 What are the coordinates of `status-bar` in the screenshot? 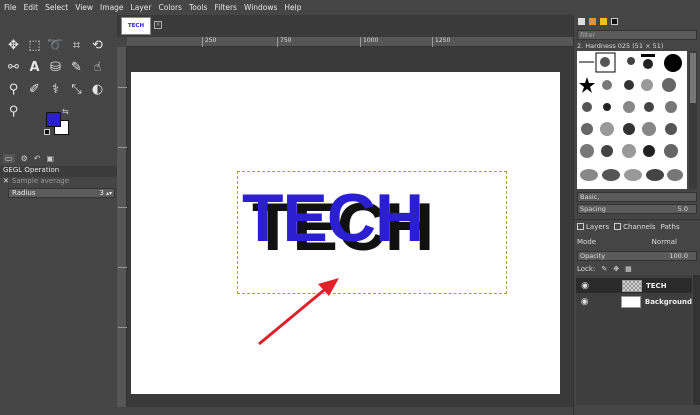 It's located at (345, 411).